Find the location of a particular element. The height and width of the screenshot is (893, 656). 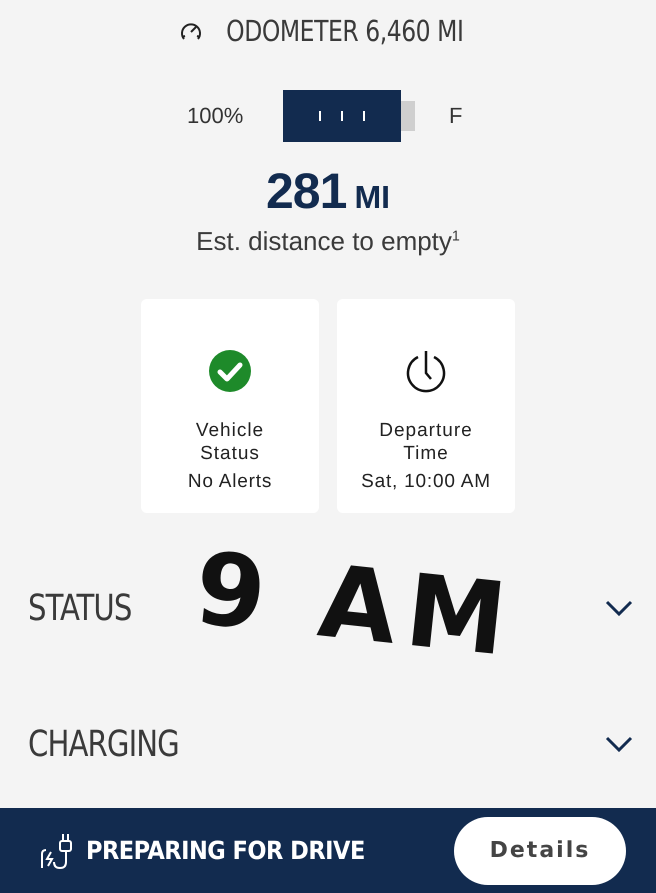

check-circle-icon is located at coordinates (230, 371).